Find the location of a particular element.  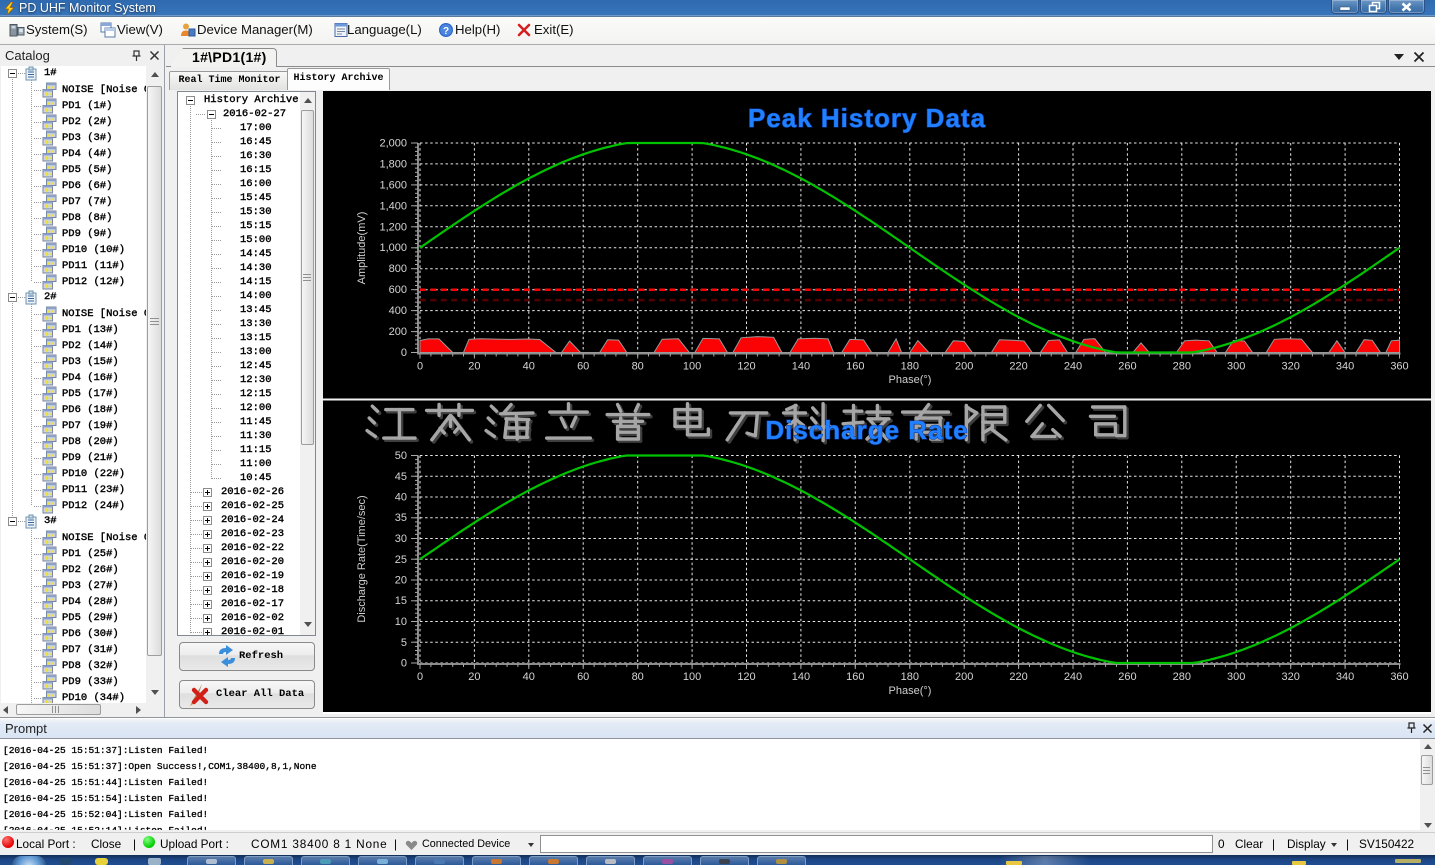

svg-text: 2,000 is located at coordinates (393, 144).